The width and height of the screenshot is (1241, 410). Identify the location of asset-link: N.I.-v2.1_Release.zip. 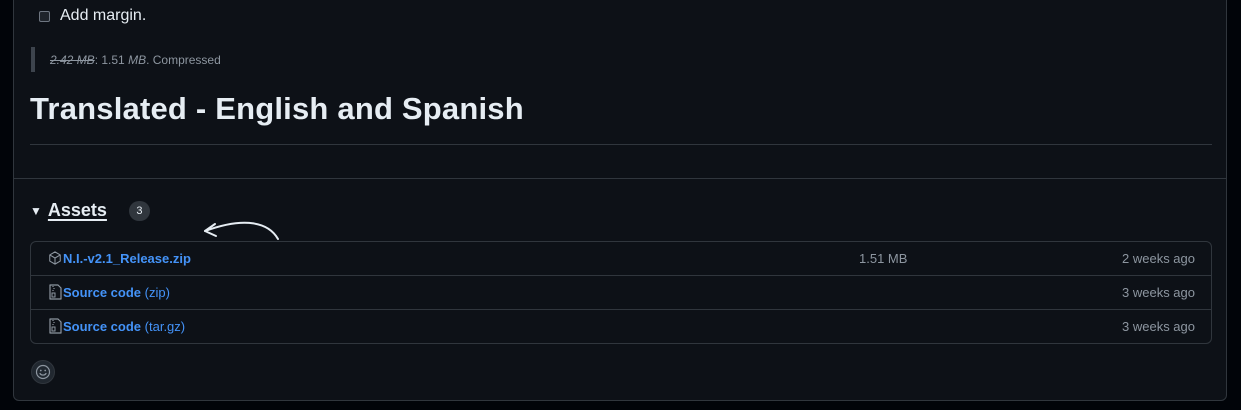
(127, 258).